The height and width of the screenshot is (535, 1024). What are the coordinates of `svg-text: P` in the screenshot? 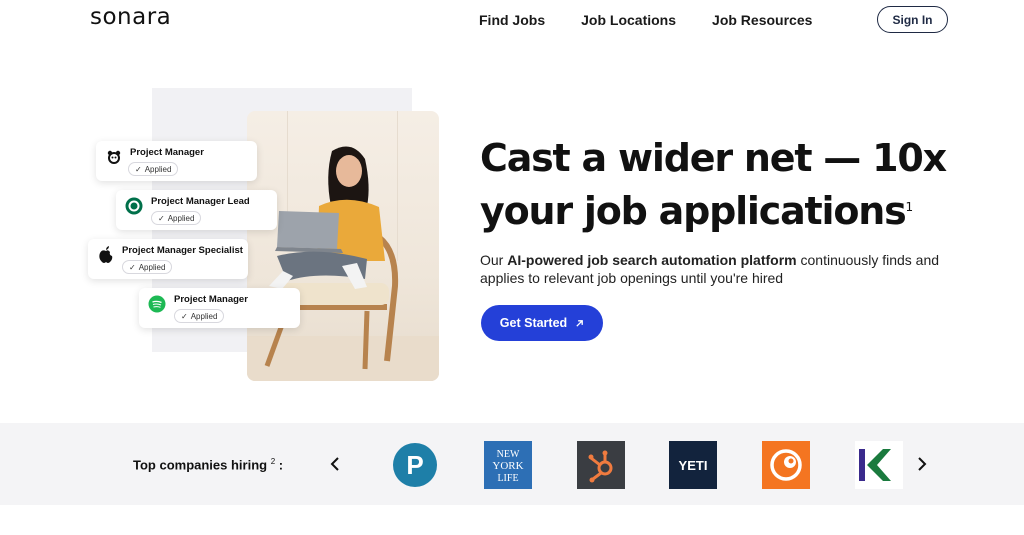 It's located at (414, 465).